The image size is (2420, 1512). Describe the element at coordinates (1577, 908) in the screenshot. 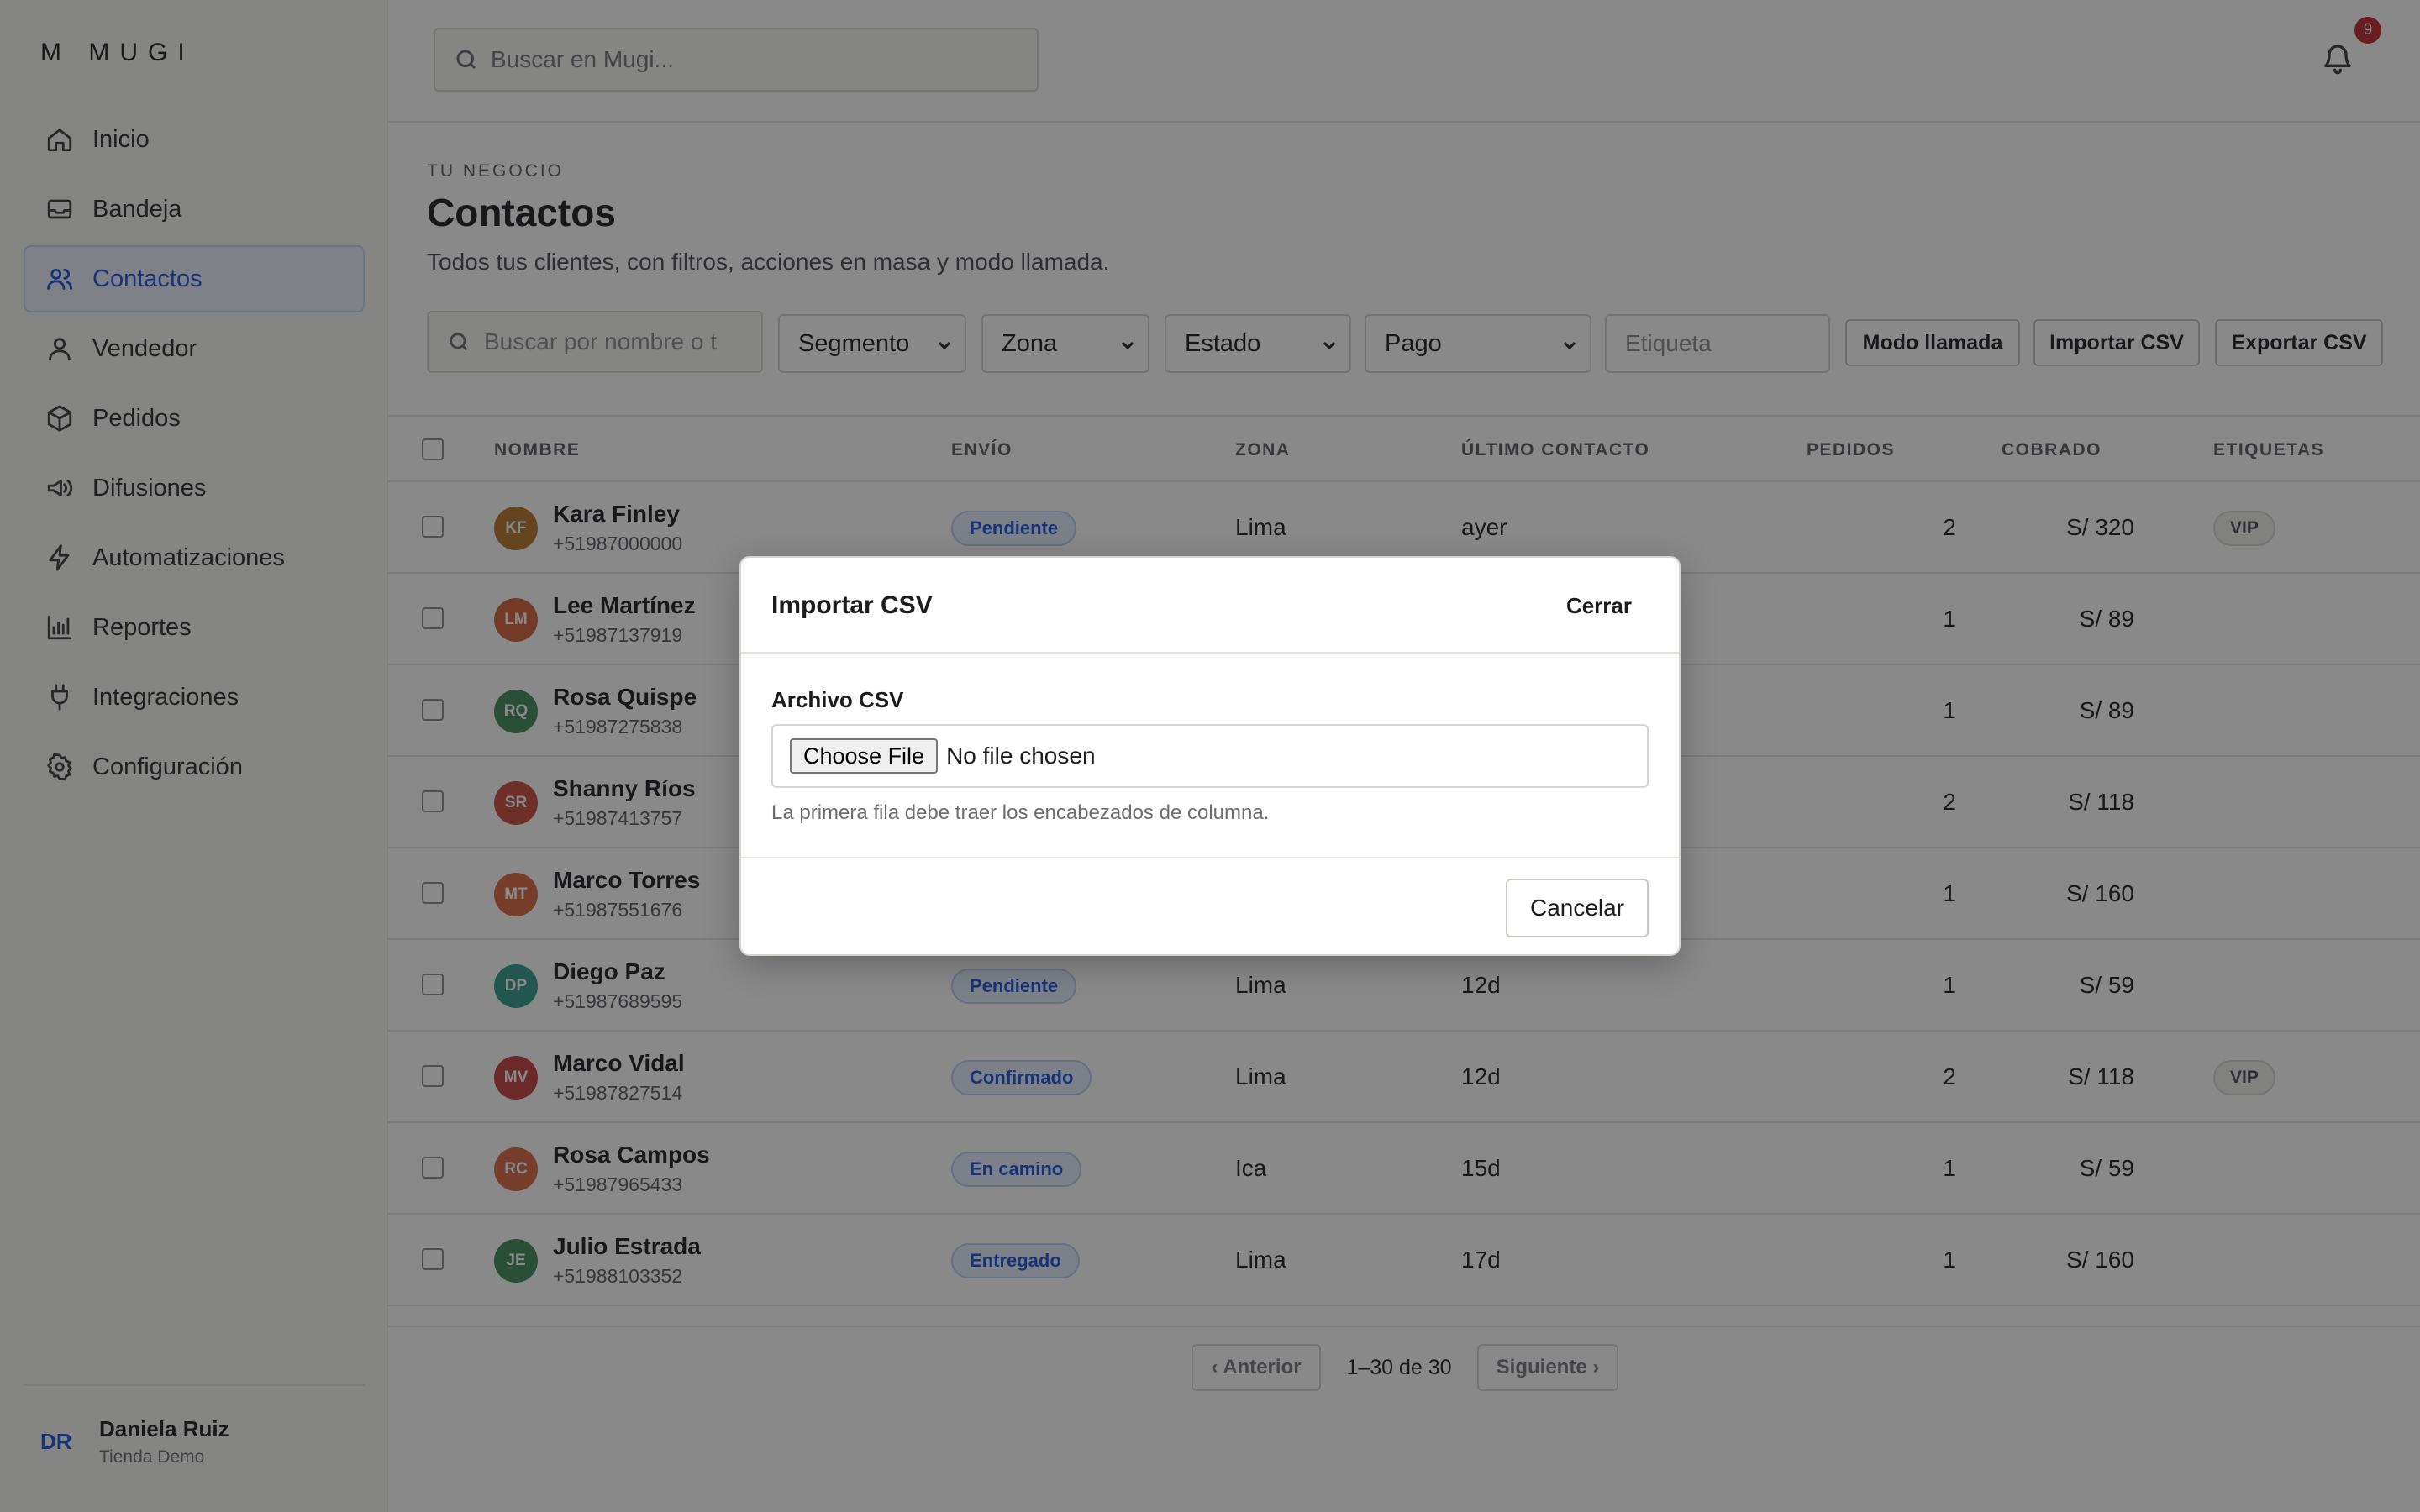

I see `cancel-button: Cancelar` at that location.